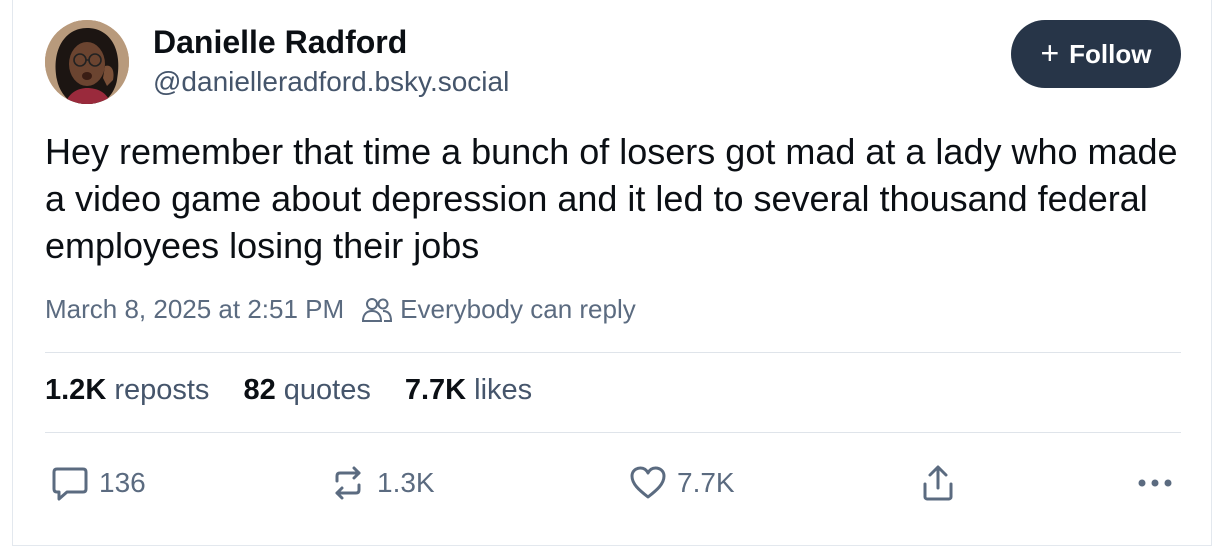 This screenshot has height=546, width=1224. What do you see at coordinates (468, 390) in the screenshot?
I see `likes-stat: 7.7K likes` at bounding box center [468, 390].